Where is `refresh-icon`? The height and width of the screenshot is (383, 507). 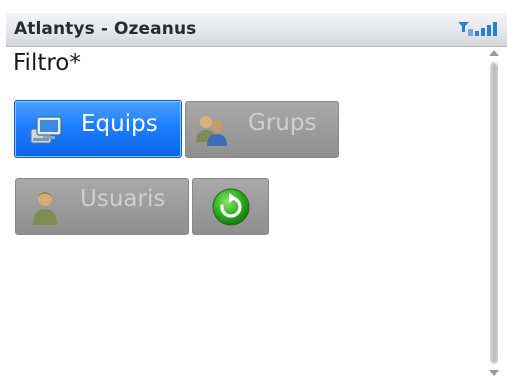 refresh-icon is located at coordinates (231, 207).